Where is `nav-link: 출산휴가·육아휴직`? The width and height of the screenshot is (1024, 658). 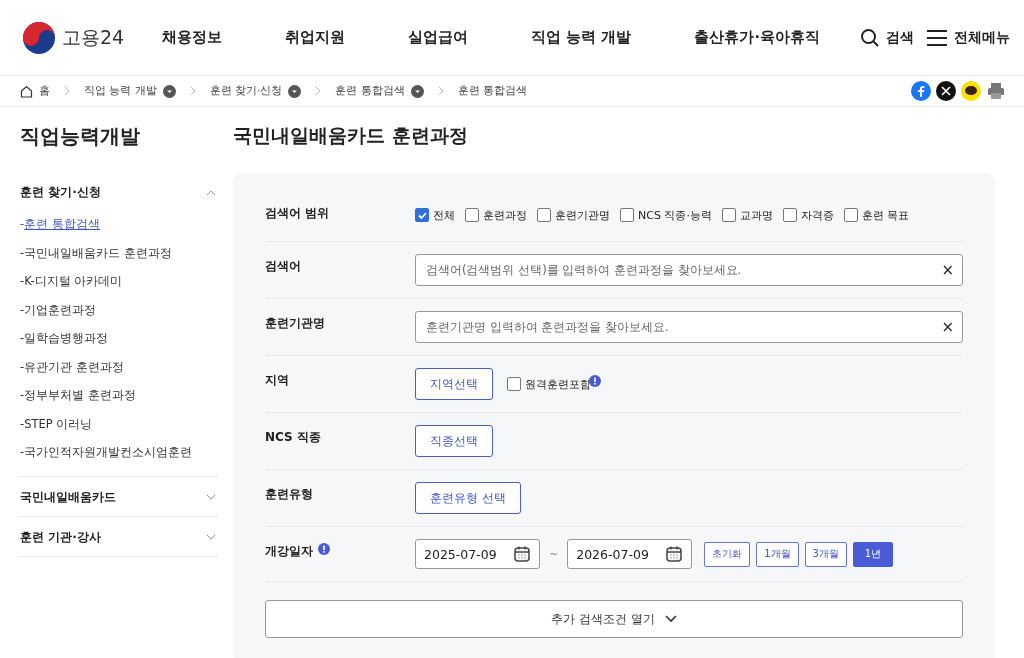
nav-link: 출산휴가·육아휴직 is located at coordinates (757, 37).